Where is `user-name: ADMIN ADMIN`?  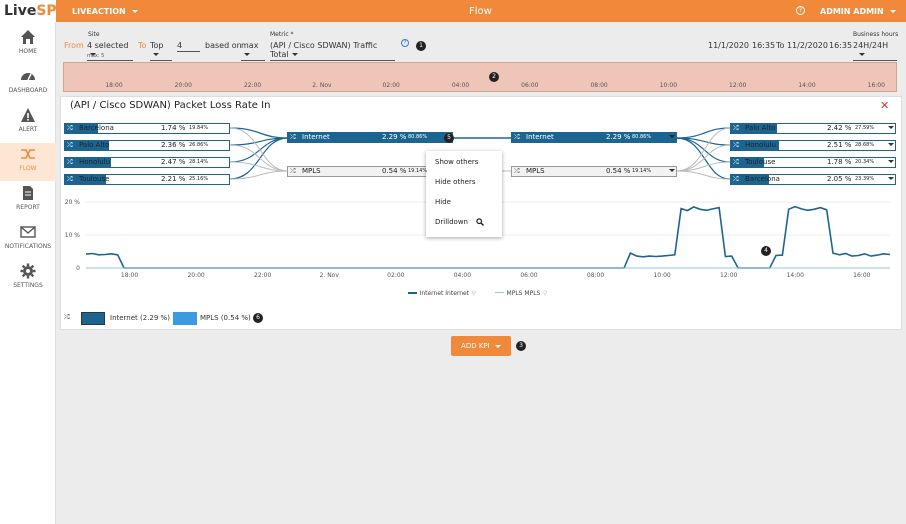
user-name: ADMIN ADMIN is located at coordinates (852, 11).